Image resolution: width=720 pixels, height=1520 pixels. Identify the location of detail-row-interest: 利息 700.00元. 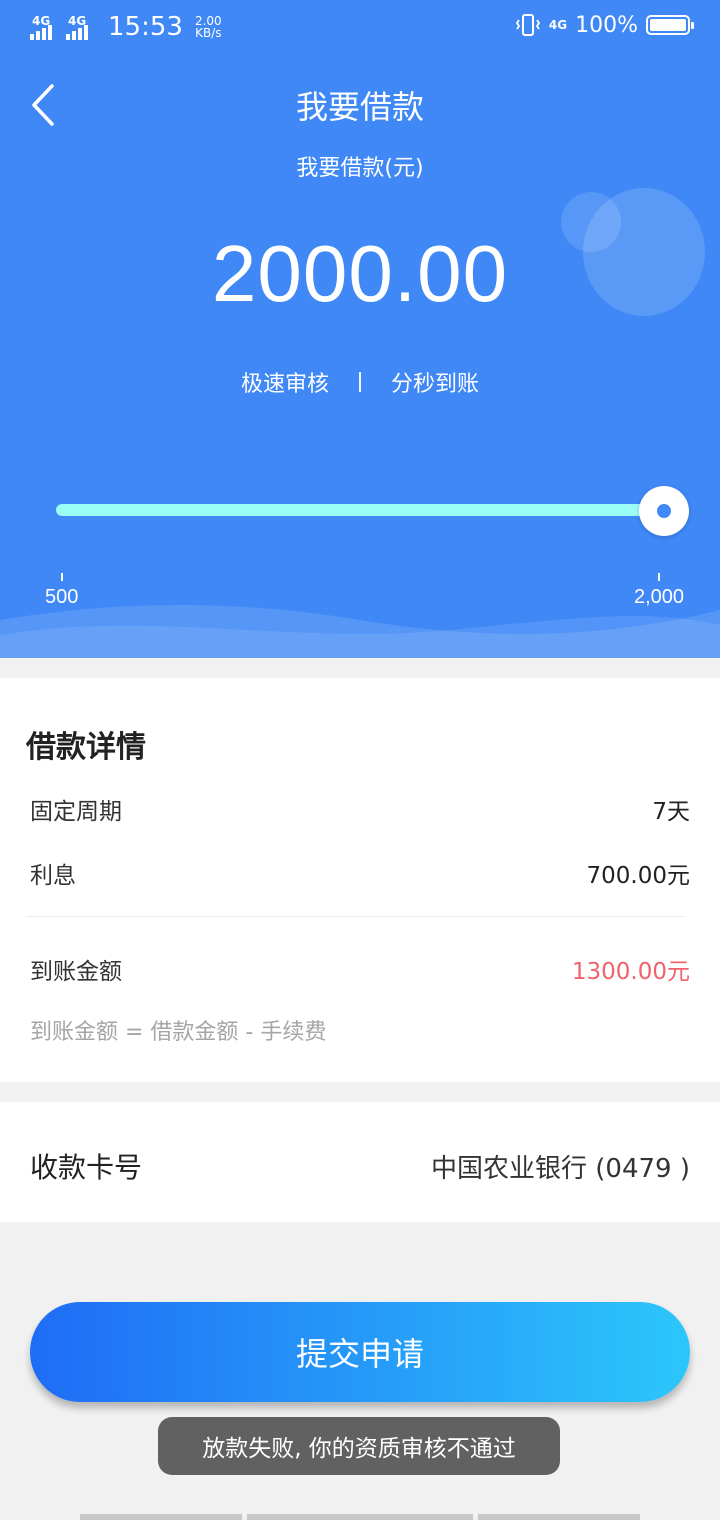
(360, 873).